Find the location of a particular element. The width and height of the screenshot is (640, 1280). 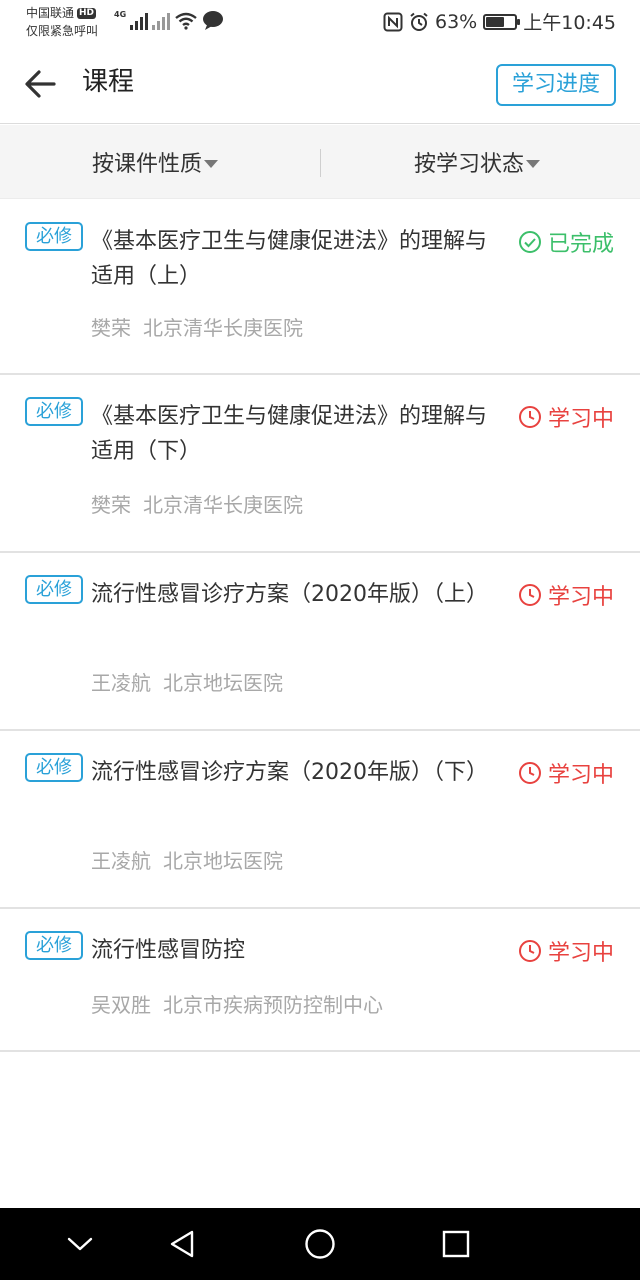

course-title: 流行性感冒防控 is located at coordinates (168, 950).